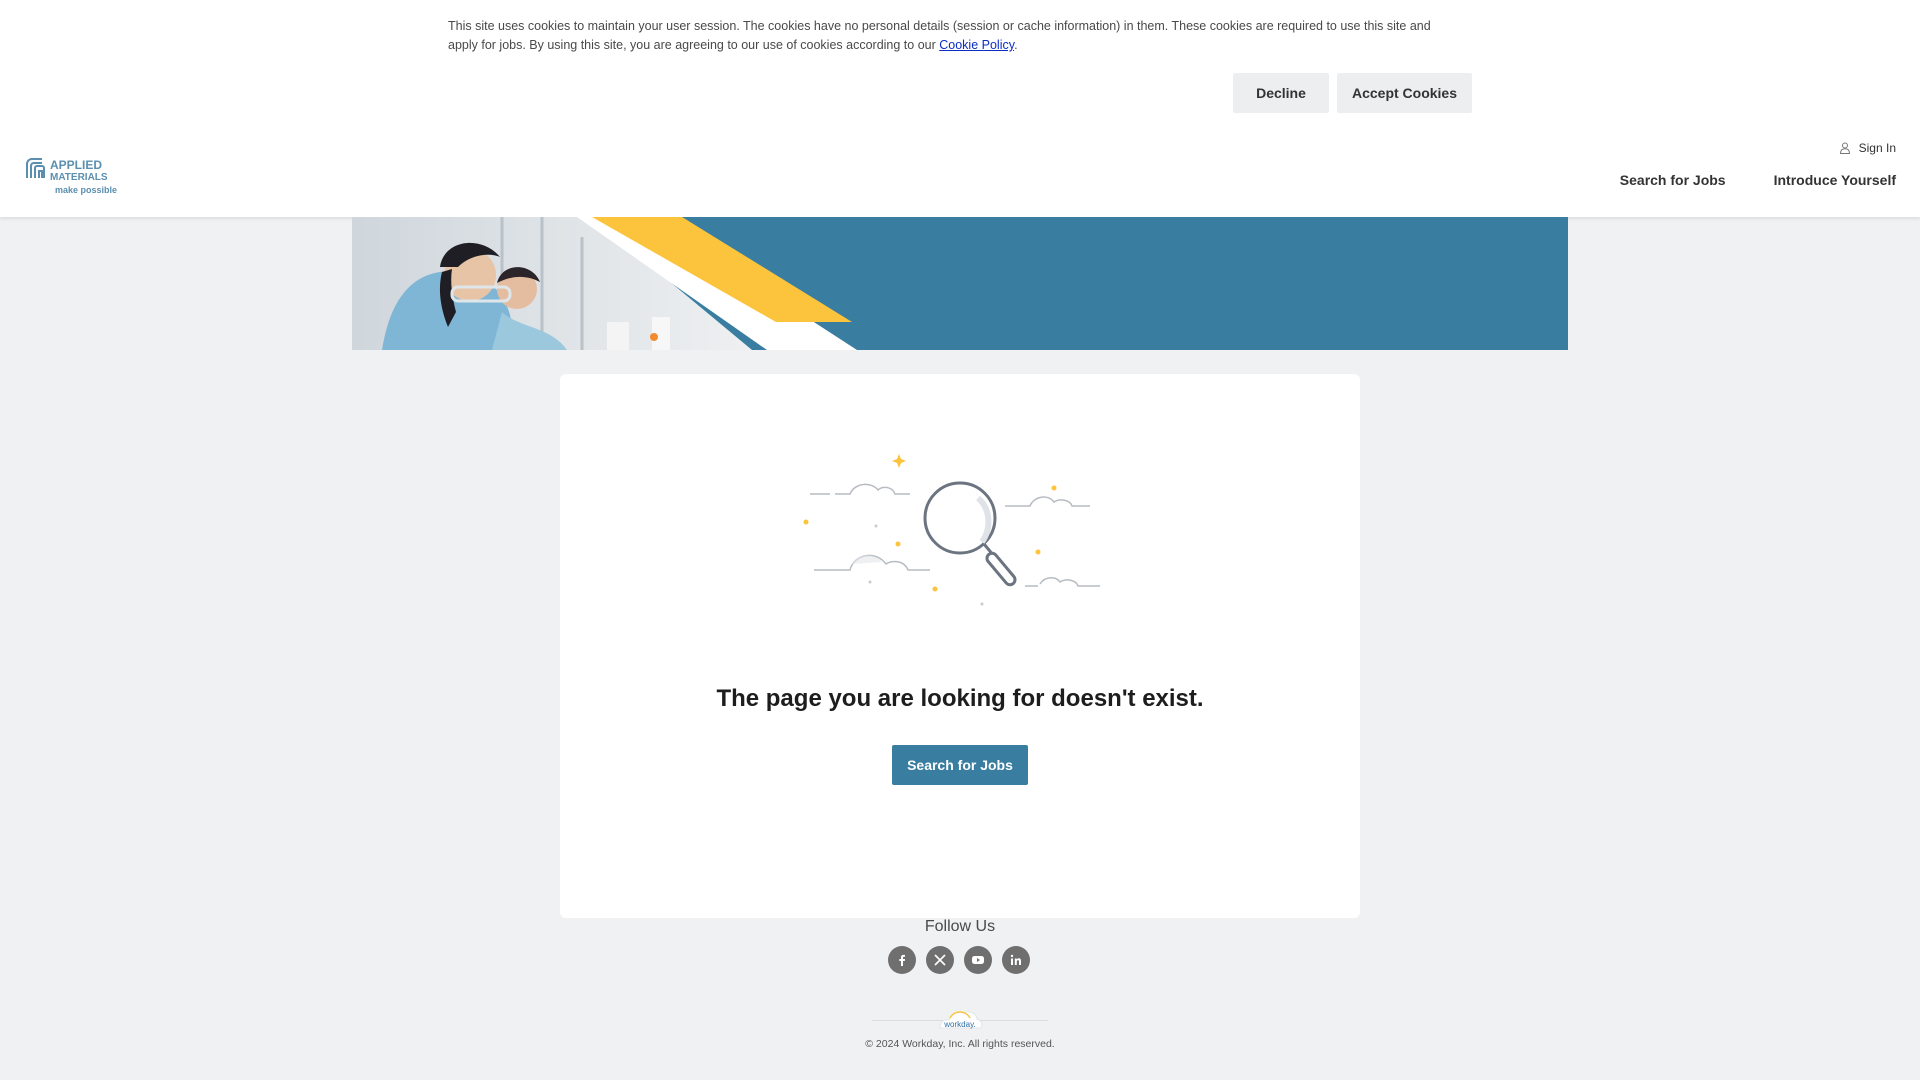 The height and width of the screenshot is (1080, 1920). Describe the element at coordinates (902, 960) in the screenshot. I see `facebook-icon` at that location.